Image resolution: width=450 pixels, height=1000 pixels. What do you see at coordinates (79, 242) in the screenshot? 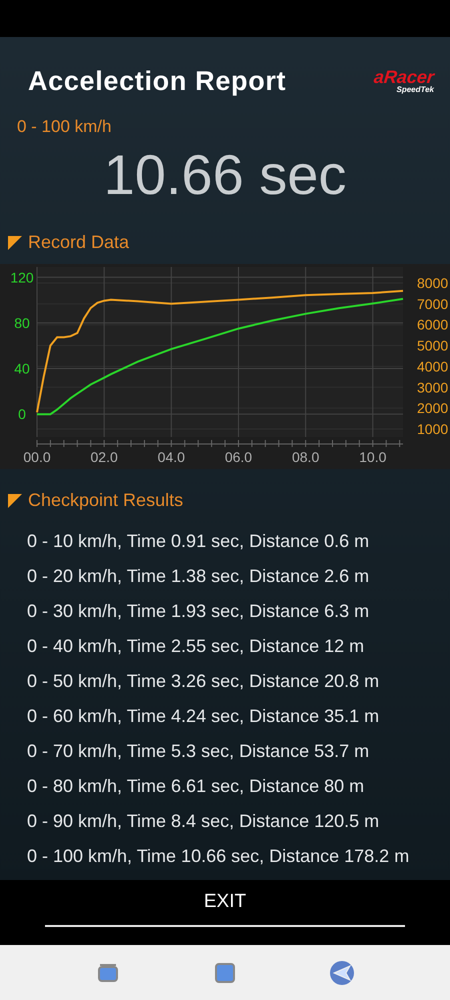
I see `section-title: Record Data` at bounding box center [79, 242].